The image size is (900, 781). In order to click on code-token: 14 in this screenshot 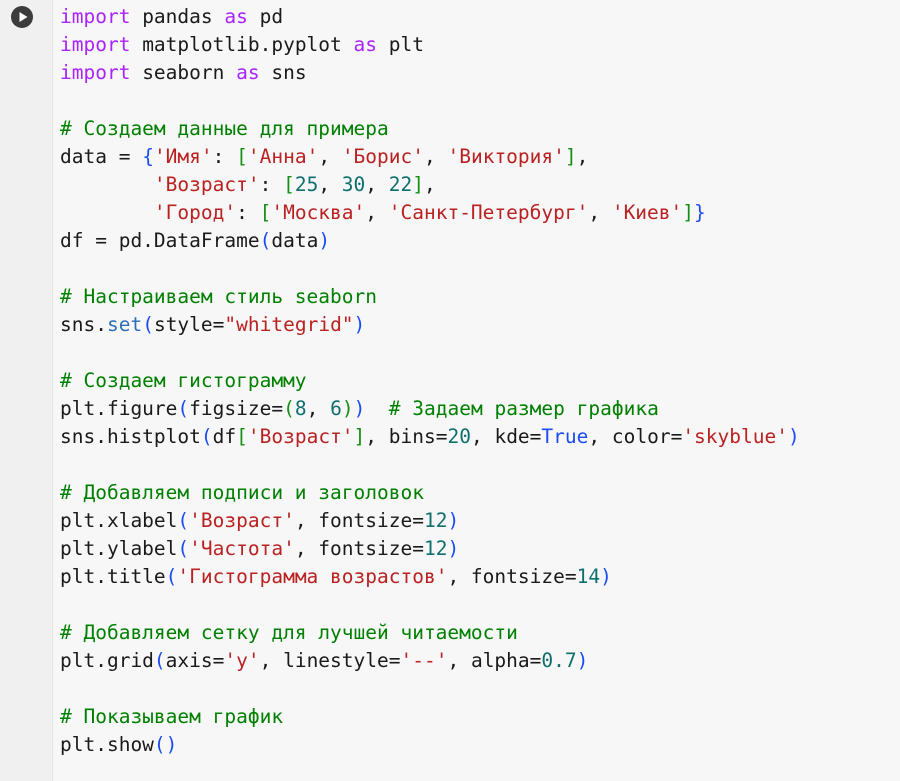, I will do `click(588, 576)`.